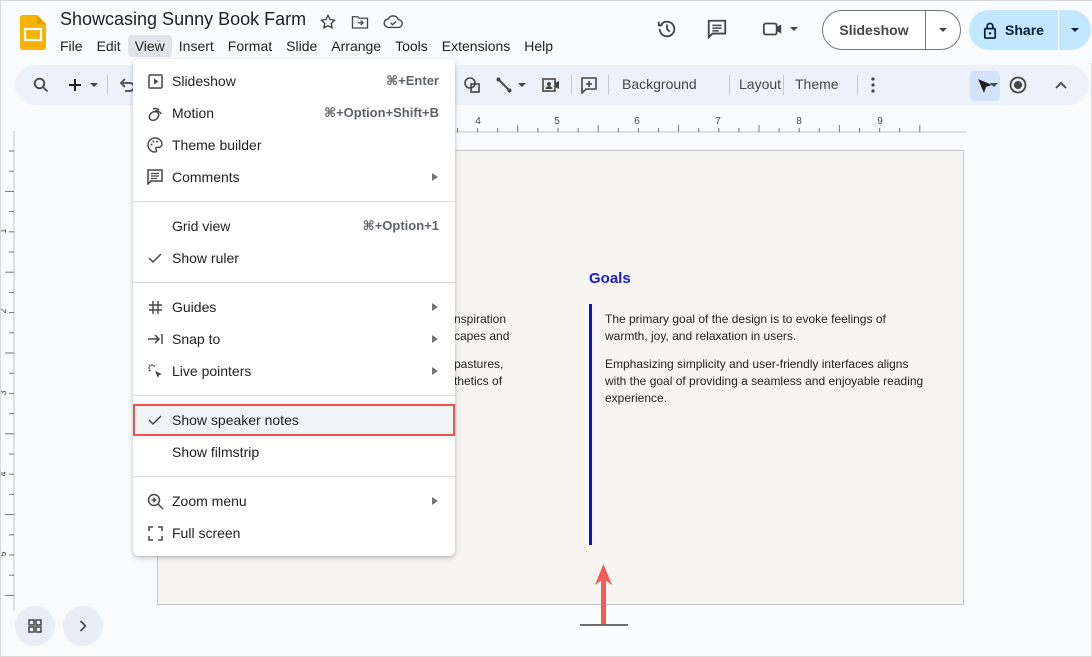 This screenshot has width=1092, height=657. I want to click on ruler-label: 6, so click(637, 121).